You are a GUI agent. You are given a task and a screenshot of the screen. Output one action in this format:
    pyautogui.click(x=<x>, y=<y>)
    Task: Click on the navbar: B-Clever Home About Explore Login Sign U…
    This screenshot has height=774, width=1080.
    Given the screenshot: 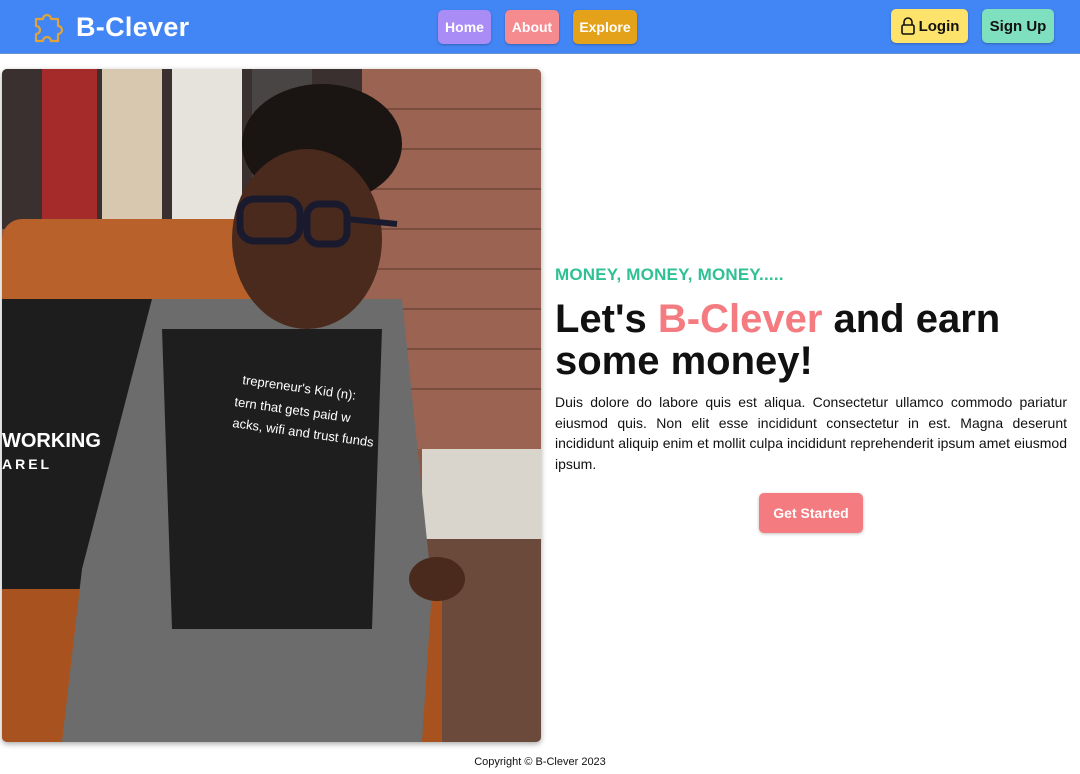 What is the action you would take?
    pyautogui.click(x=540, y=27)
    